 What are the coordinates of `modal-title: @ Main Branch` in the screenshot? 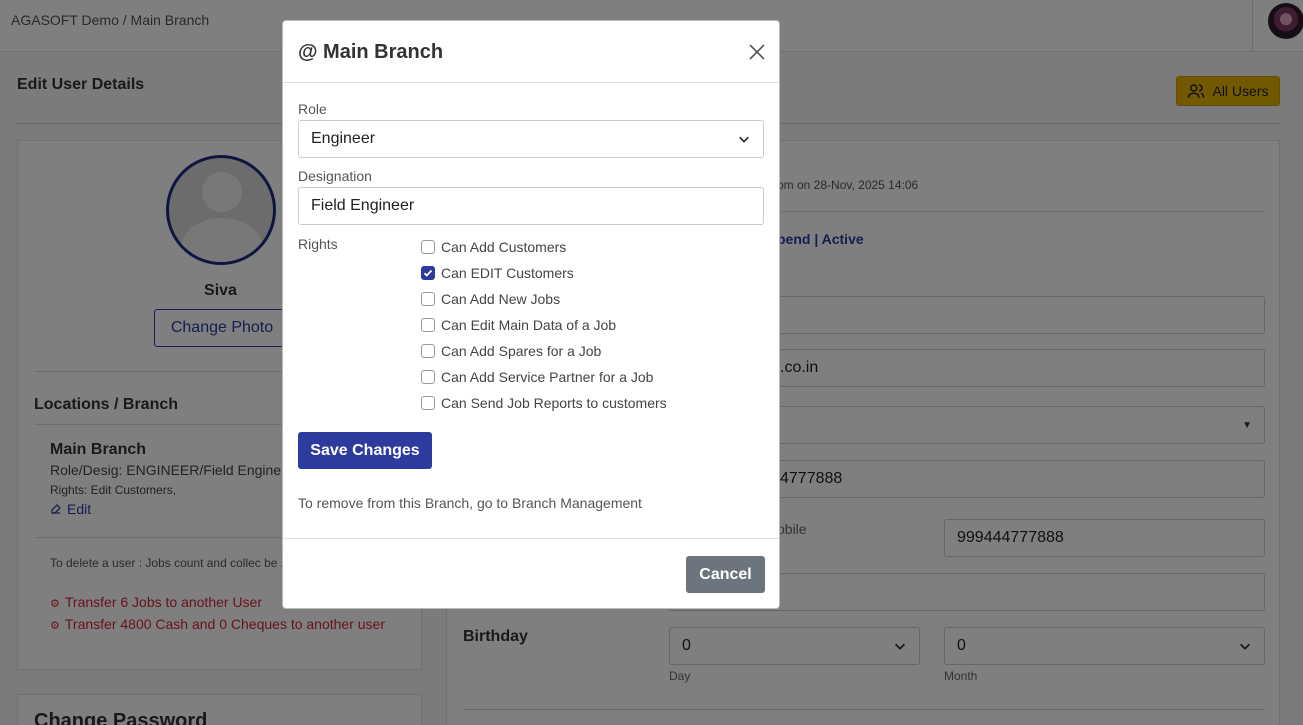 It's located at (371, 52).